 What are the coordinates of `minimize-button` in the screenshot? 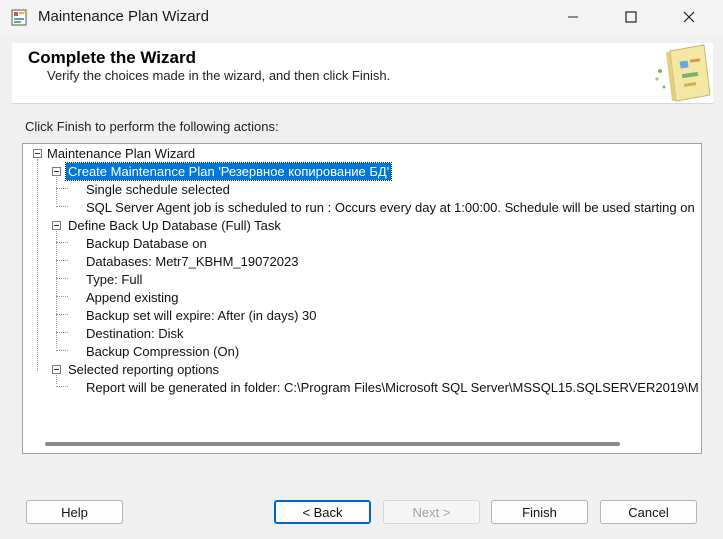 It's located at (573, 17).